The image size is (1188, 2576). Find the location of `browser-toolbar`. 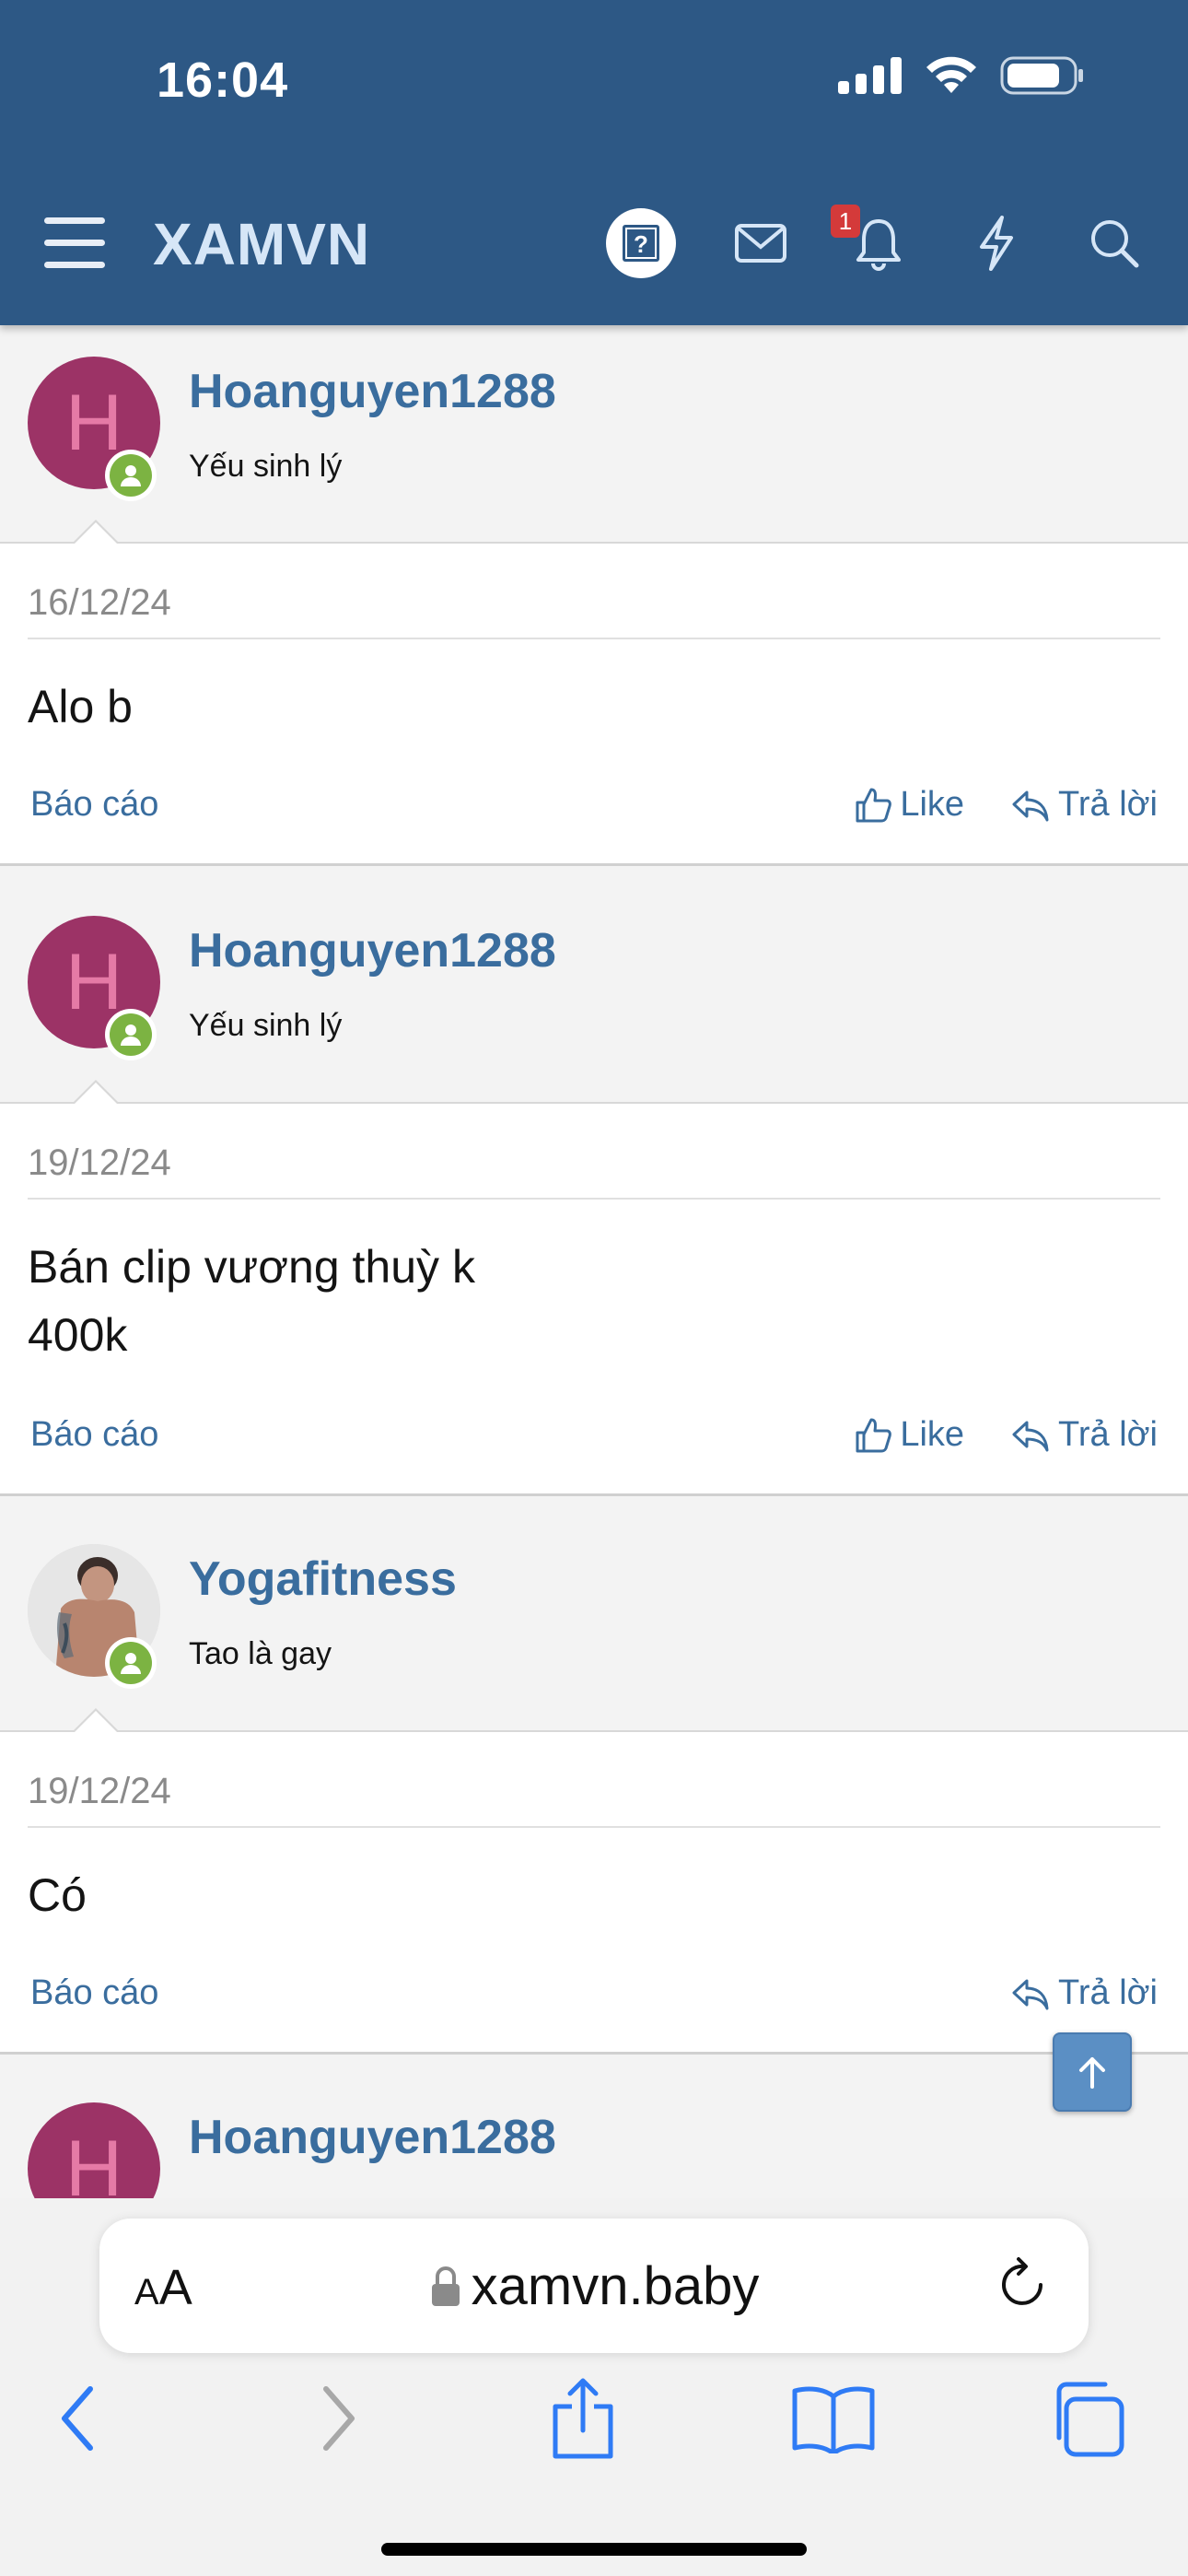

browser-toolbar is located at coordinates (594, 2423).